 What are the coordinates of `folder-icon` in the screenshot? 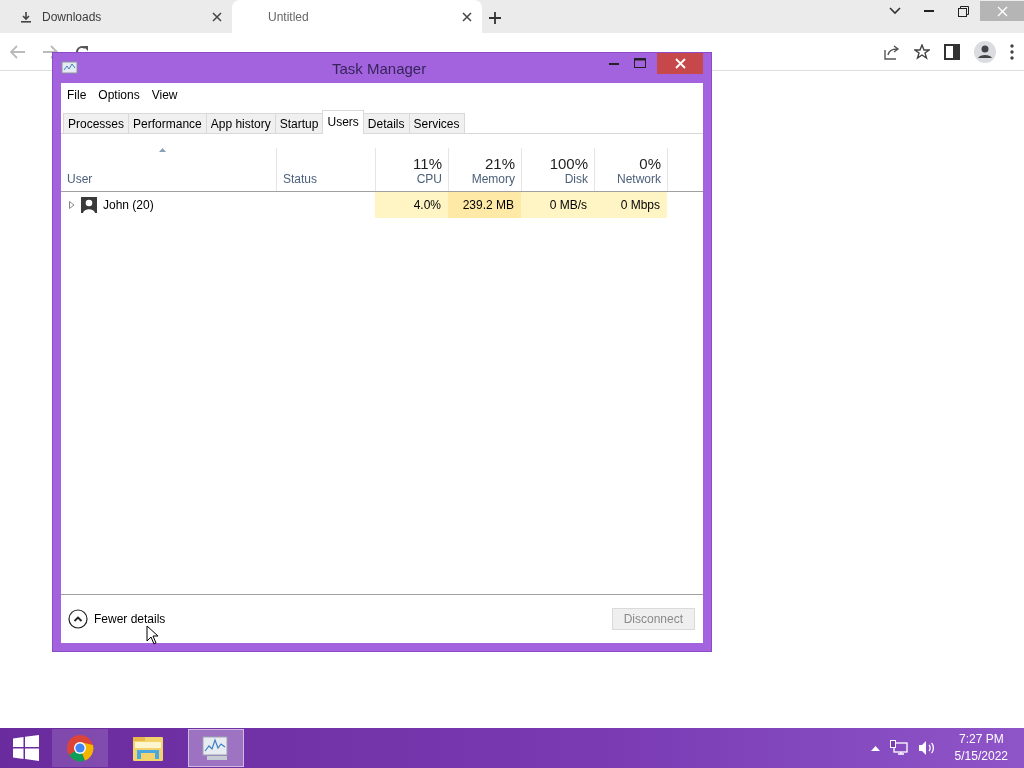 It's located at (148, 748).